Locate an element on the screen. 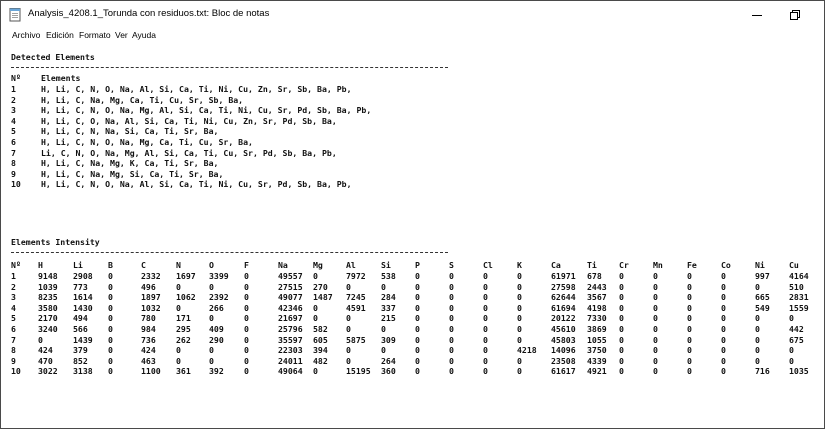 The image size is (825, 429). intensity-cell: 379 is located at coordinates (80, 350).